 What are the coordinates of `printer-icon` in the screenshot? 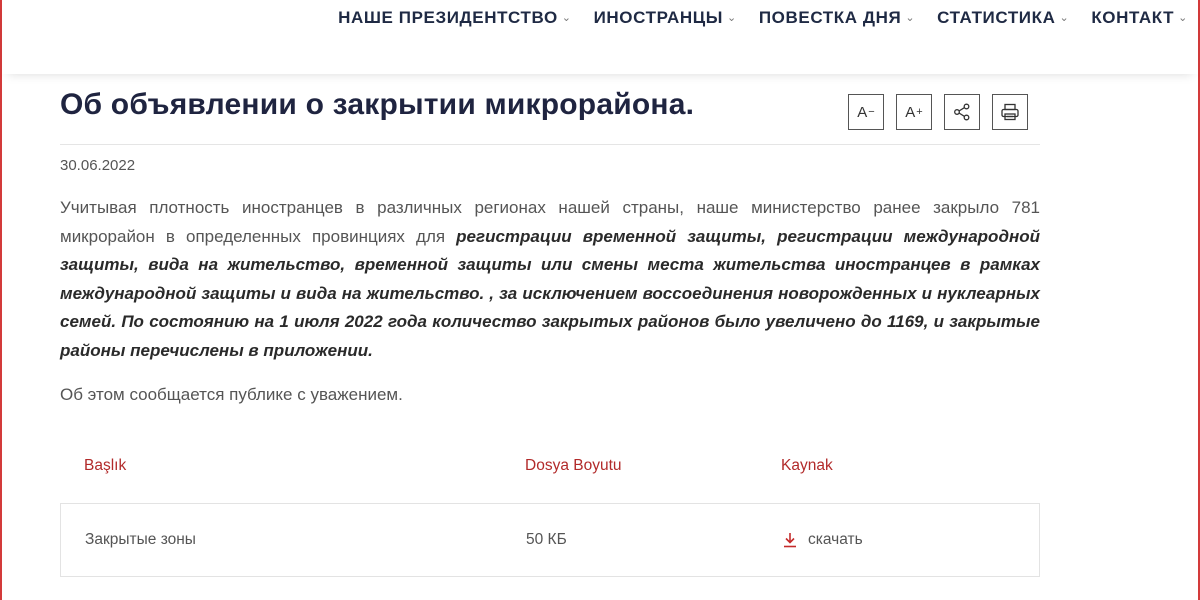 It's located at (1010, 112).